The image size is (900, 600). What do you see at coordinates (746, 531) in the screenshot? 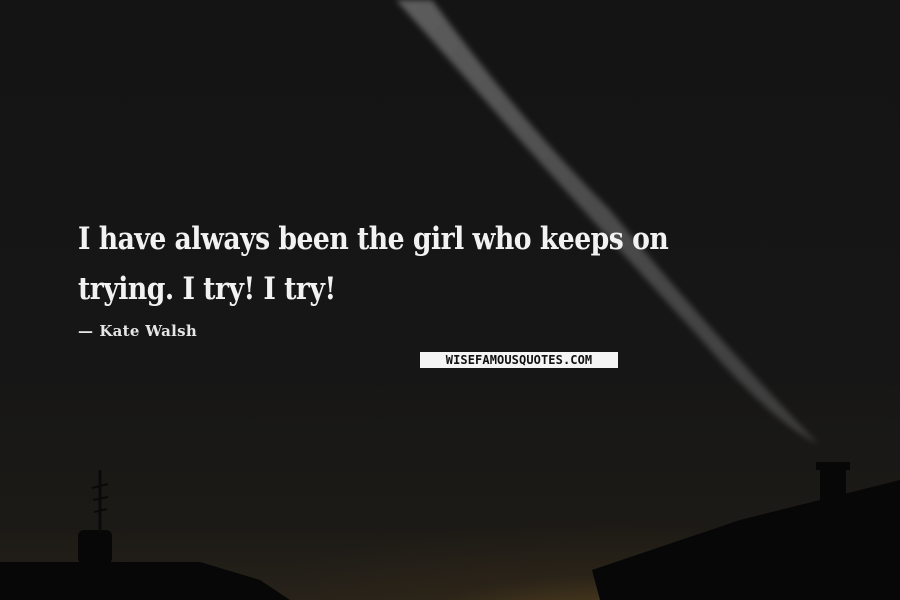
I see `right-house-silhouette` at bounding box center [746, 531].